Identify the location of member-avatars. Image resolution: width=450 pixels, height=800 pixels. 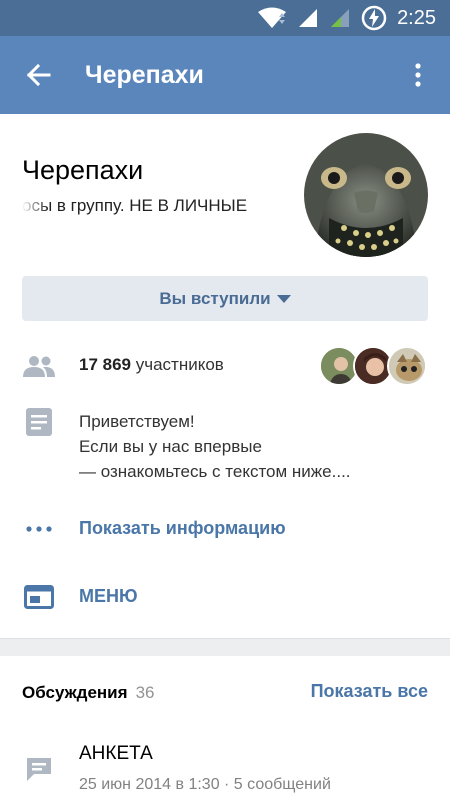
(375, 366).